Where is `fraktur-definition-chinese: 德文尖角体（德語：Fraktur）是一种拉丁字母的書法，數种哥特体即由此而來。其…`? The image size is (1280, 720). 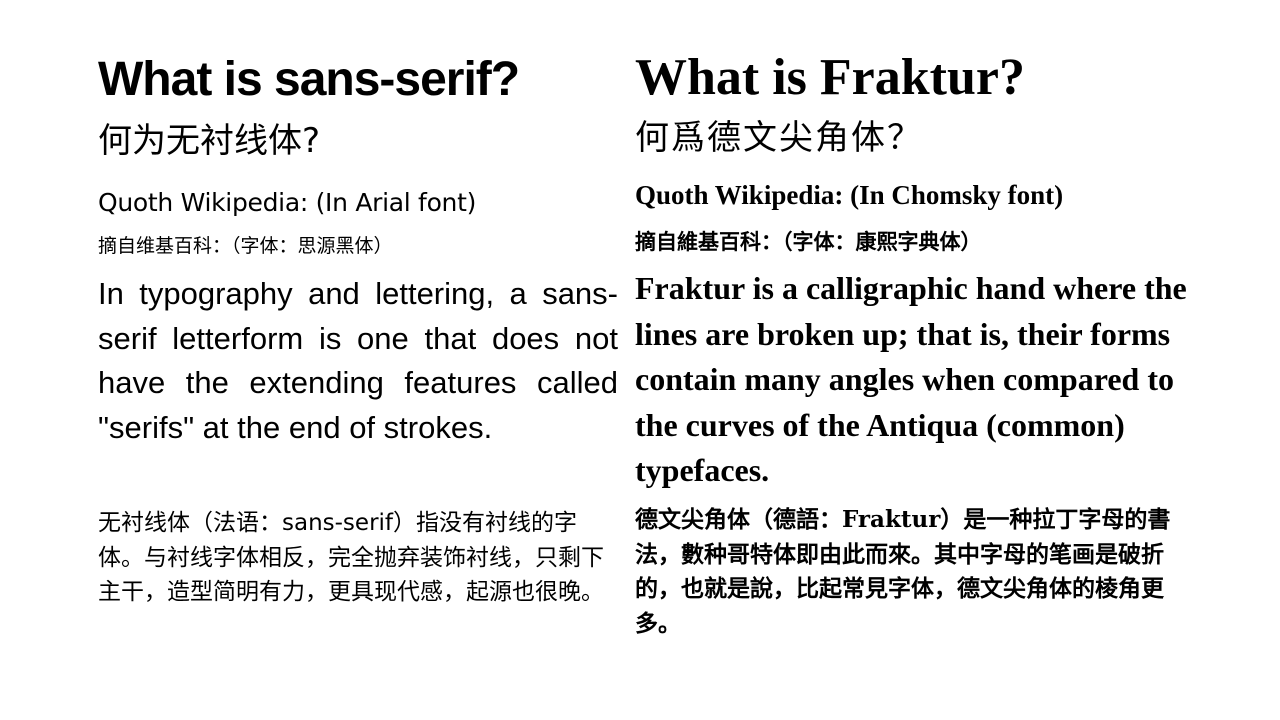 fraktur-definition-chinese: 德文尖角体（德語：Fraktur）是一种拉丁字母的書法，數种哥特体即由此而來。其… is located at coordinates (903, 571).